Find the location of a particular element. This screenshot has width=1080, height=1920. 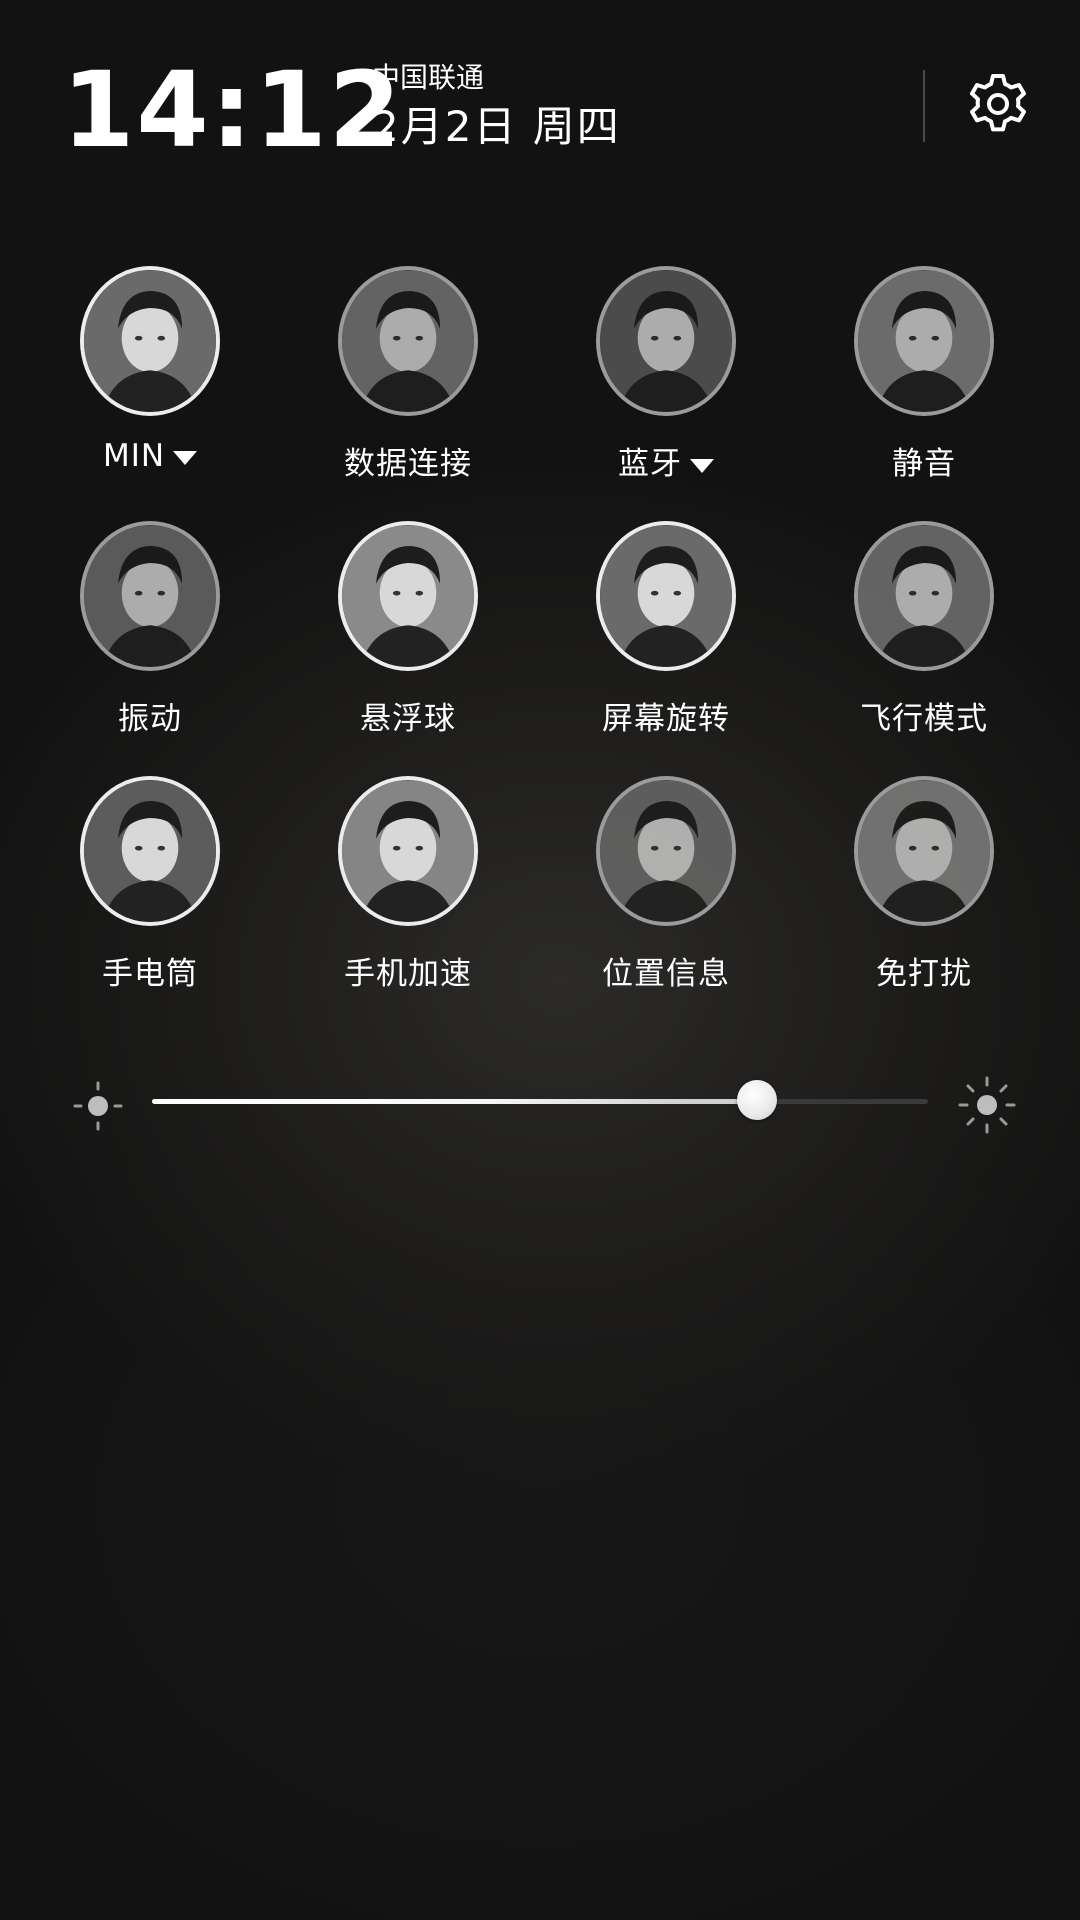

toggle-tile: 静音 is located at coordinates (926, 381).